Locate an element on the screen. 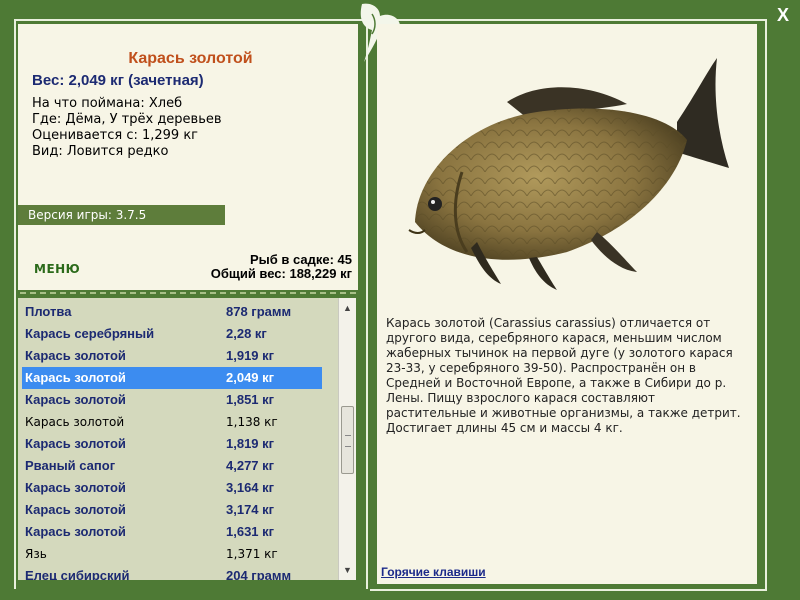  fish-species-rarity: Вид: Ловится редко is located at coordinates (100, 151).